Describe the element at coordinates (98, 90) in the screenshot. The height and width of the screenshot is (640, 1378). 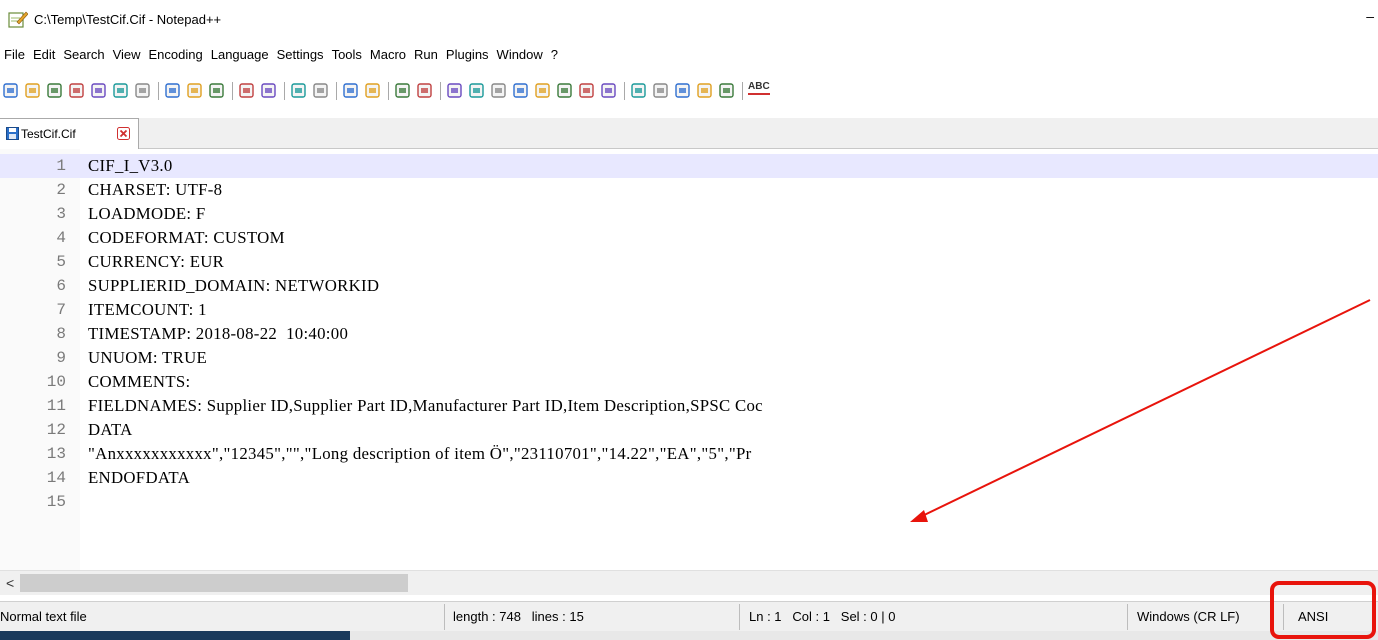
I see `close-icon` at that location.